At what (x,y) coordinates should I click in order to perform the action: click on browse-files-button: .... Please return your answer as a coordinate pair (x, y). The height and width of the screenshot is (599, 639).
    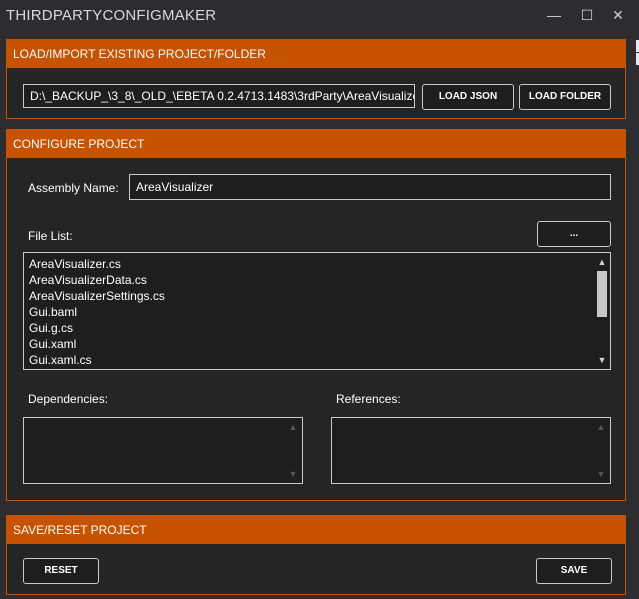
    Looking at the image, I should click on (574, 234).